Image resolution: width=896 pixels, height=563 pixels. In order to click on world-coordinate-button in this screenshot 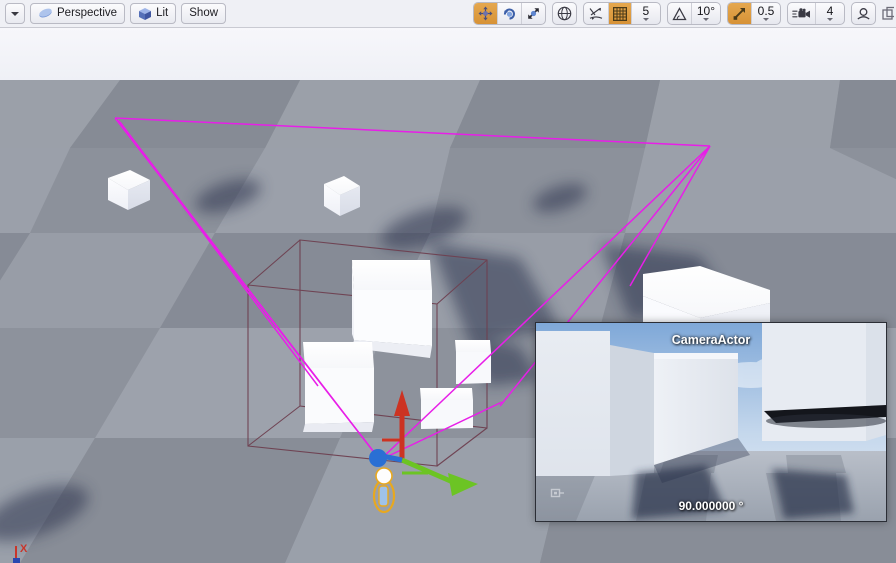, I will do `click(564, 13)`.